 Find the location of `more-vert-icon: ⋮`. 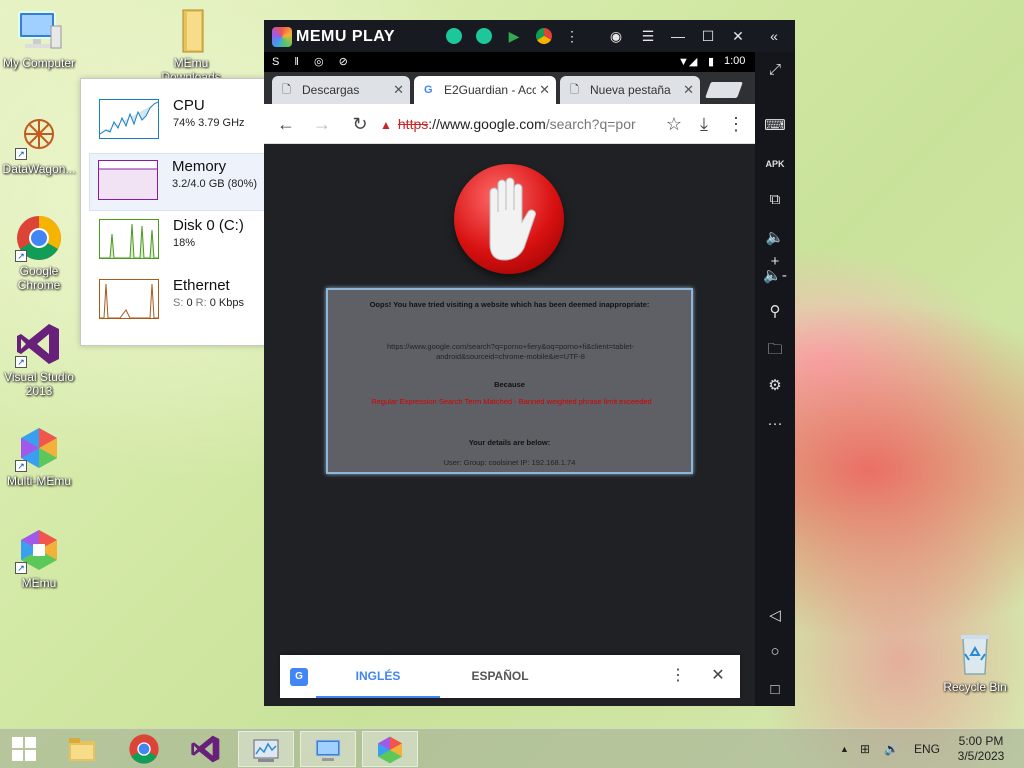

more-vert-icon: ⋮ is located at coordinates (572, 36).